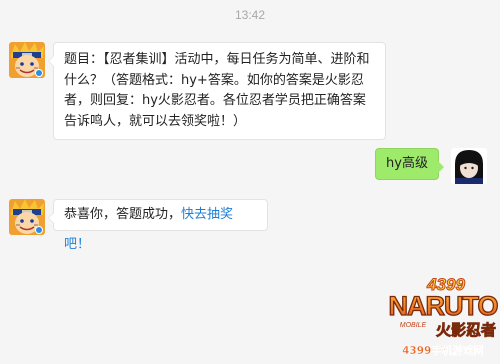 Image resolution: width=500 pixels, height=364 pixels. Describe the element at coordinates (442, 306) in the screenshot. I see `logo-brand: NARUTO` at that location.